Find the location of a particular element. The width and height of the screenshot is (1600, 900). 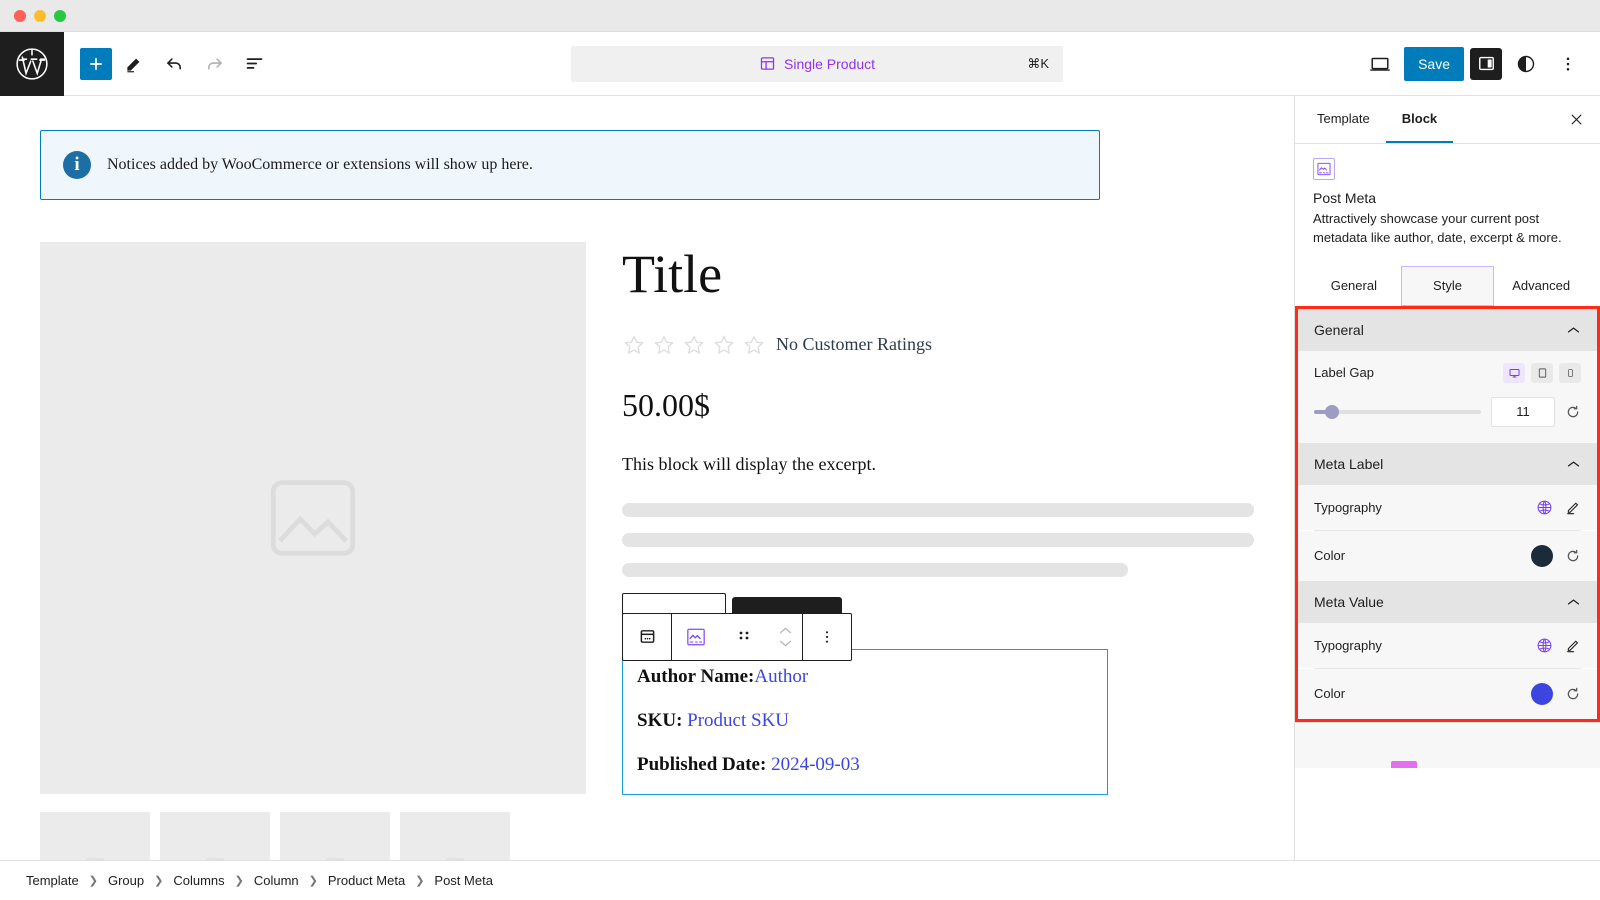

tablet-icon is located at coordinates (1542, 372).